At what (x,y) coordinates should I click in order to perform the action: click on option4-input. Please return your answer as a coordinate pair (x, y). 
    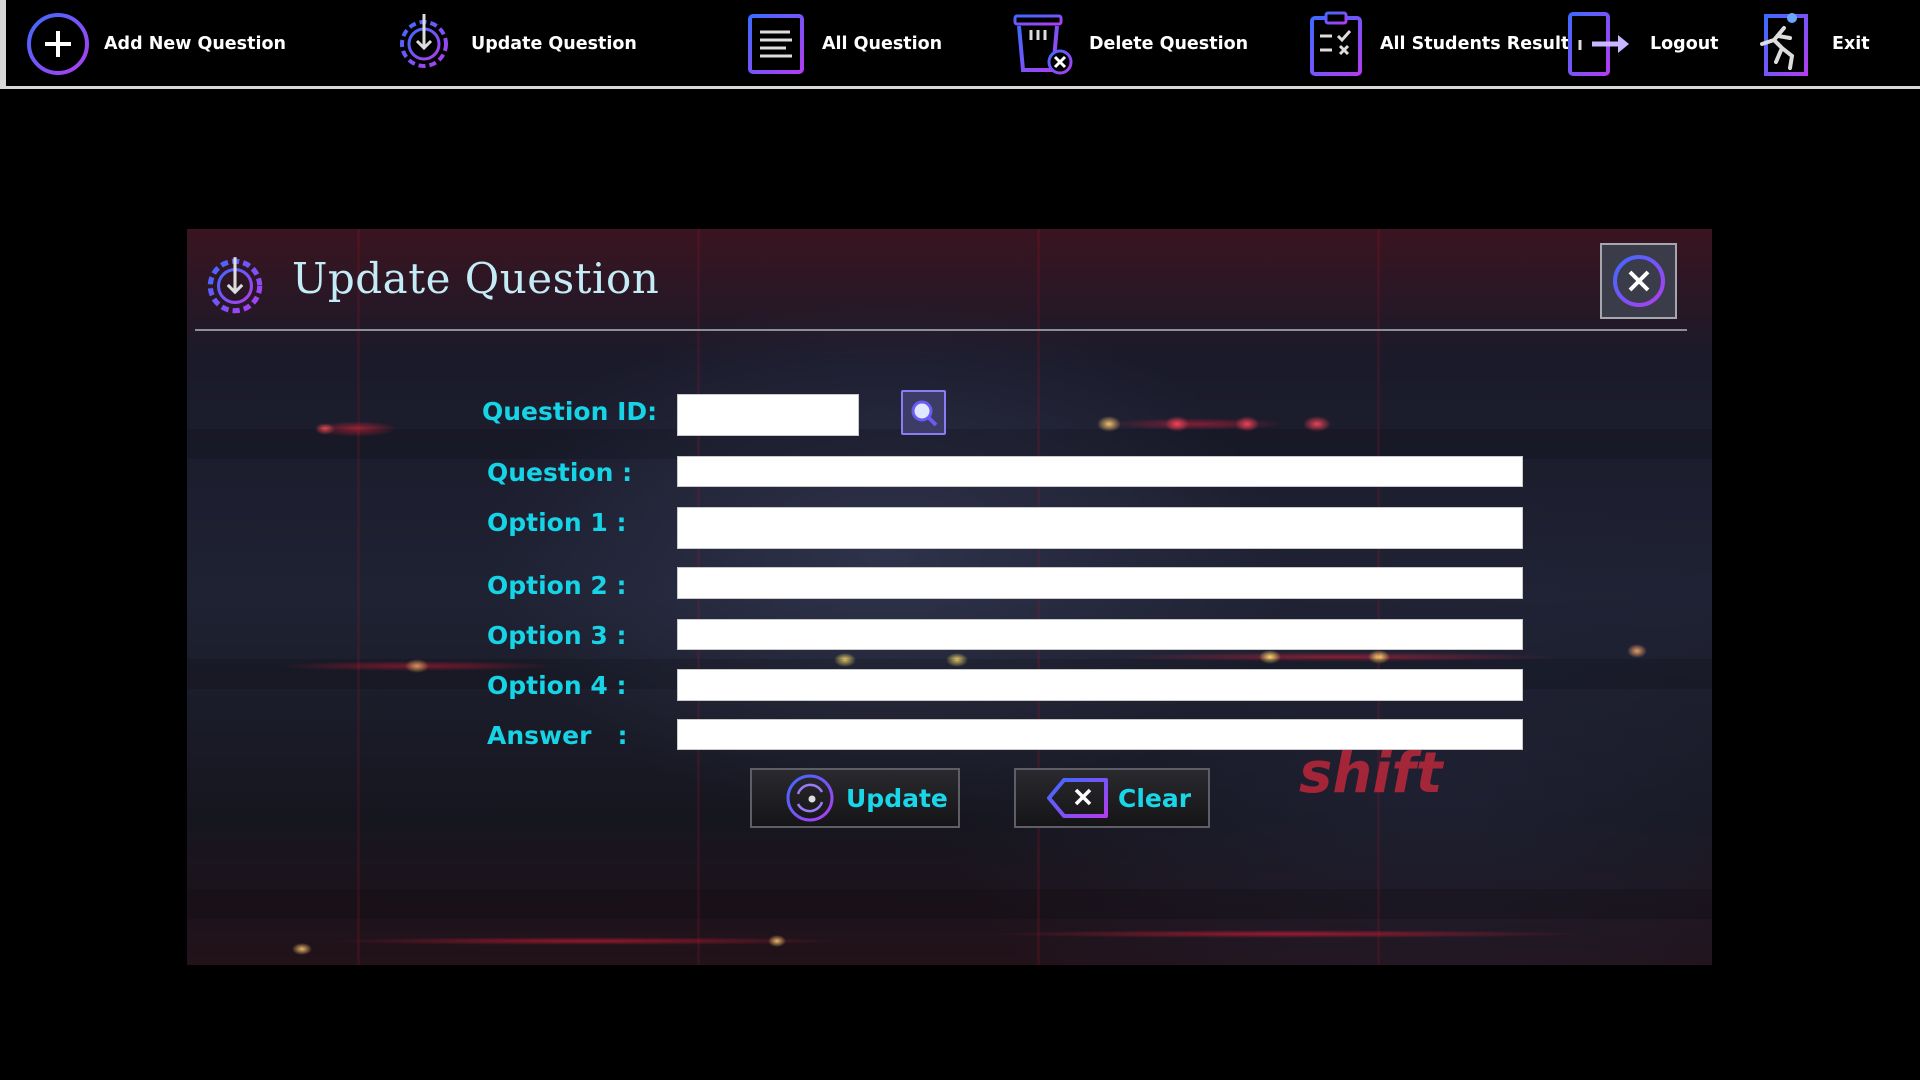
    Looking at the image, I should click on (1100, 685).